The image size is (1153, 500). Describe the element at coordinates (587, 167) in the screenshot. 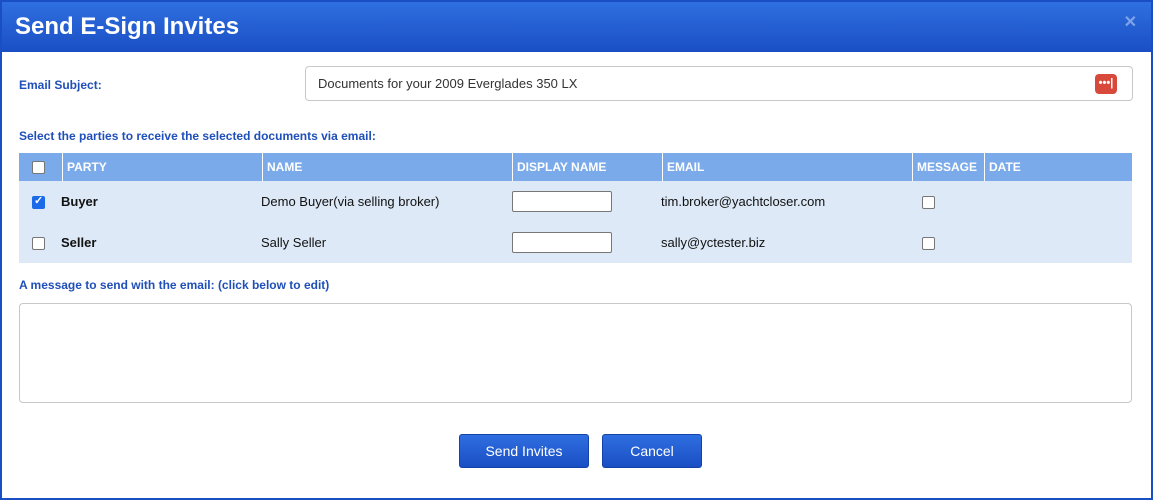

I see `column-header-display-name: DISPLAY NAME` at that location.